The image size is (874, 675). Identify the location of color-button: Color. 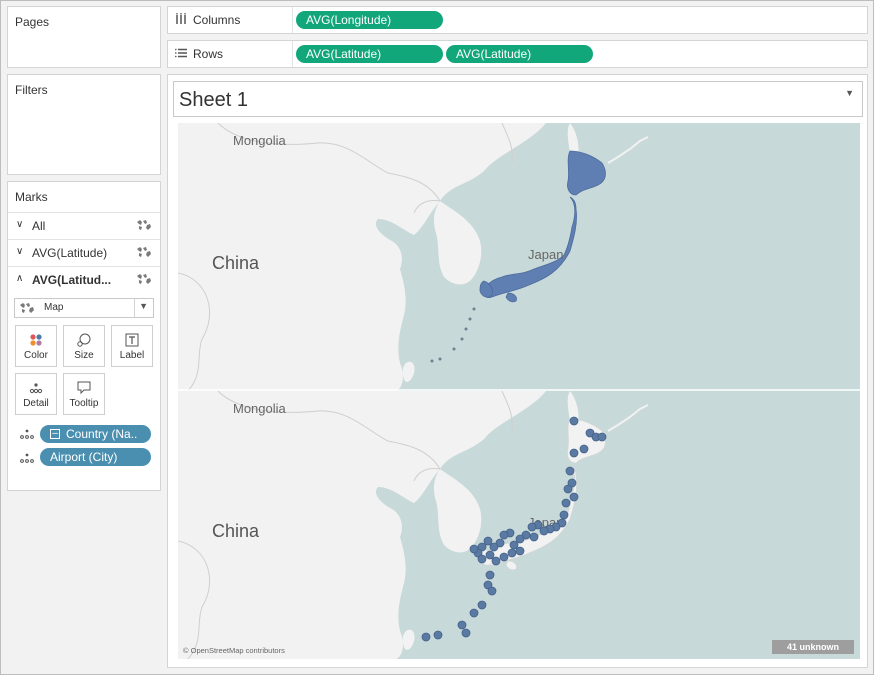
(36, 346).